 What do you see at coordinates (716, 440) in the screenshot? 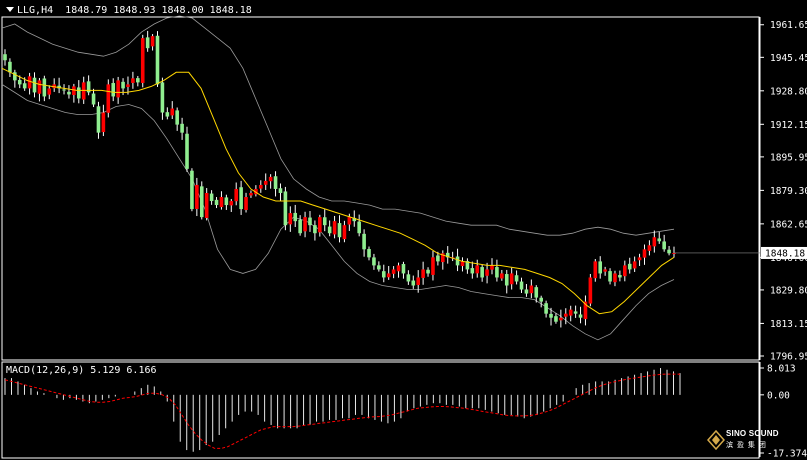
I see `logo-diamond-icon` at bounding box center [716, 440].